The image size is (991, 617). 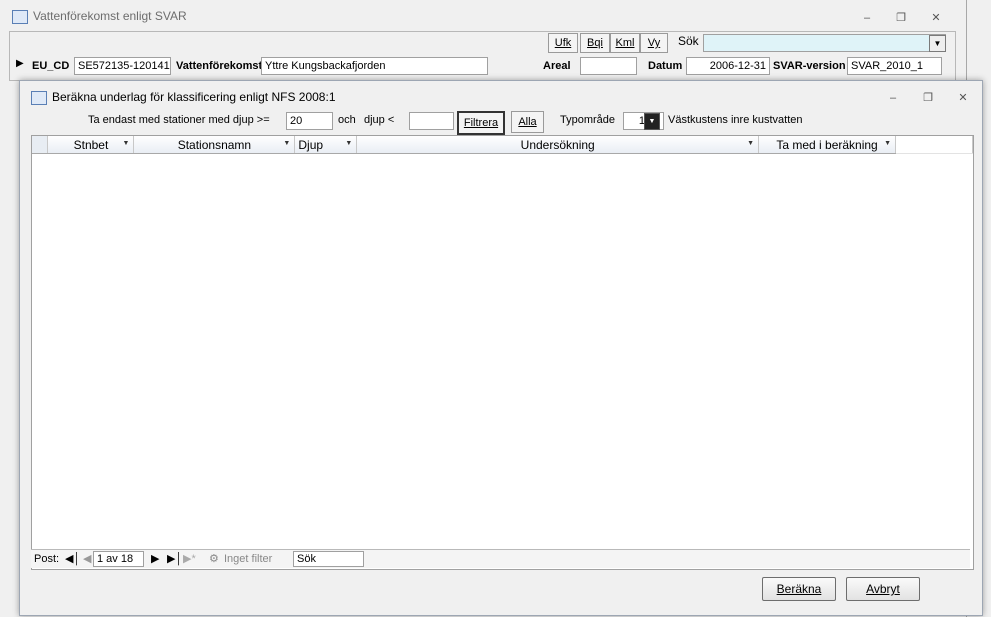 What do you see at coordinates (189, 559) in the screenshot?
I see `new-record-icon: ▶*` at bounding box center [189, 559].